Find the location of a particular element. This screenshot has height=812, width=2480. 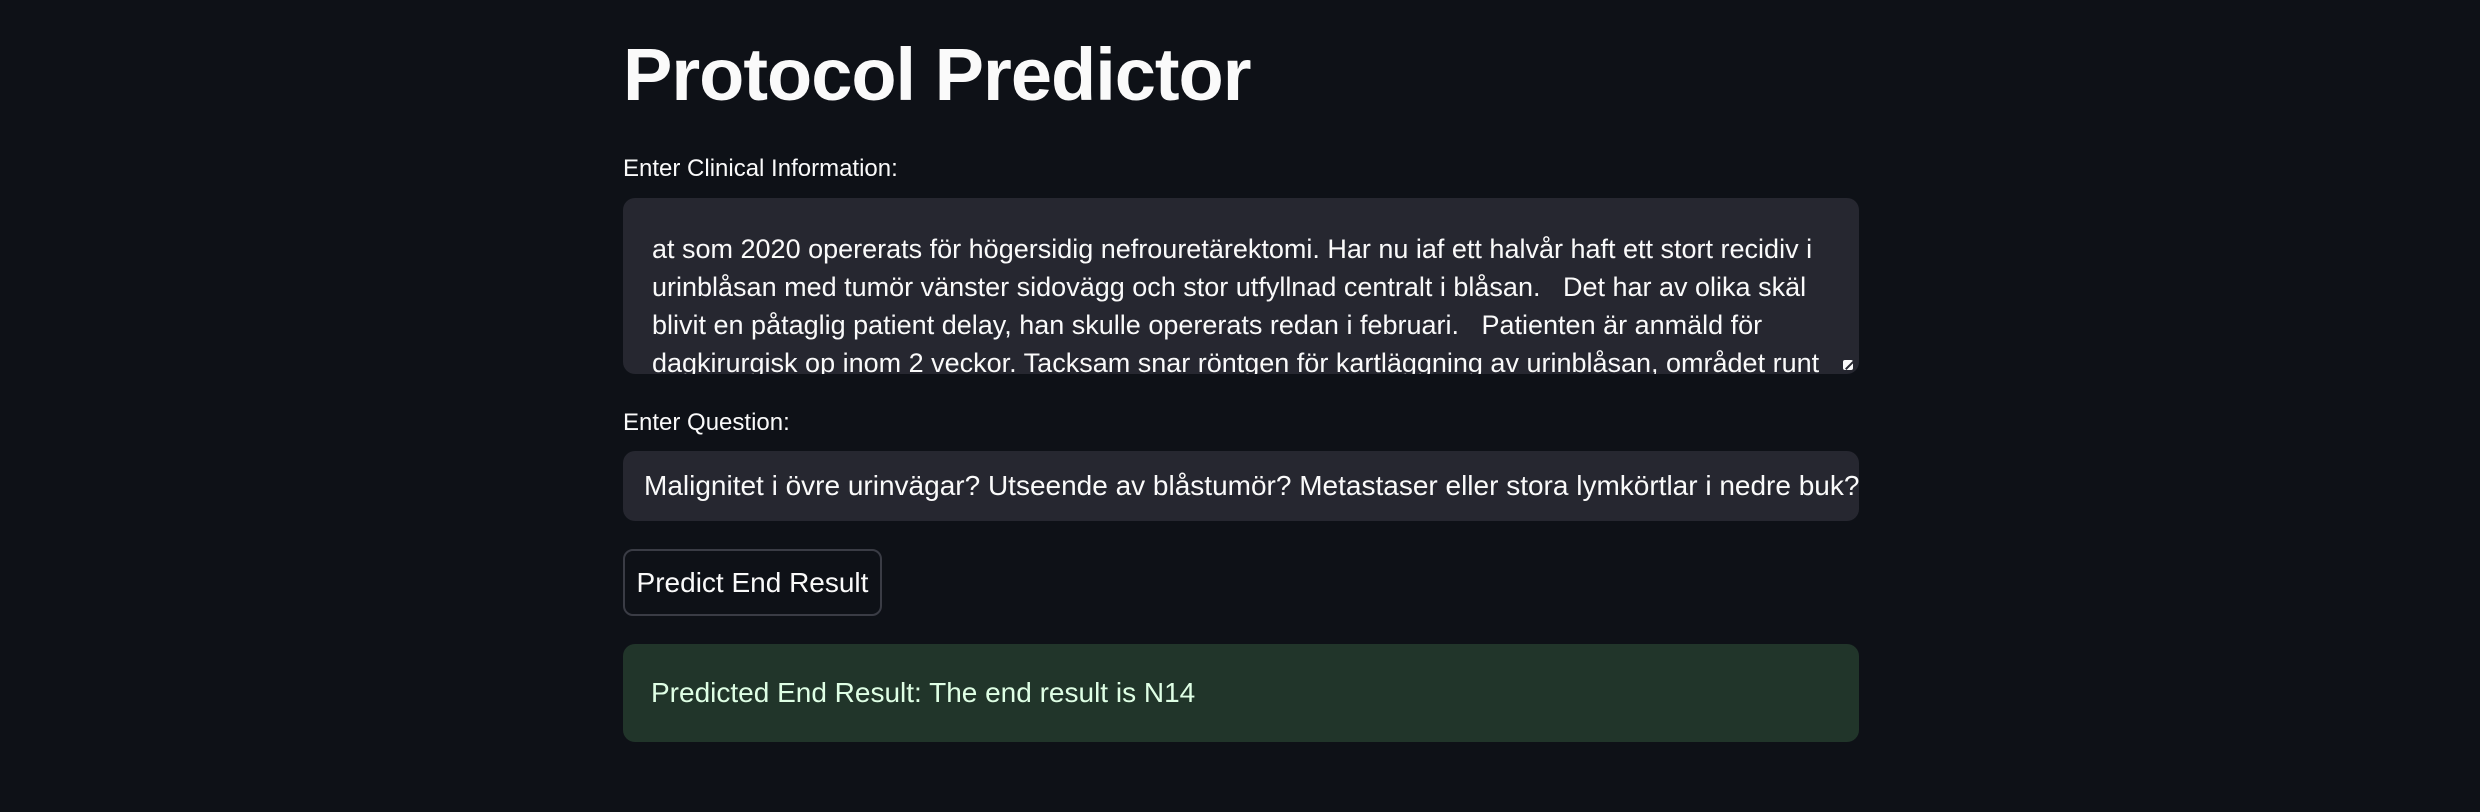

page-title: Protocol Predictor is located at coordinates (937, 74).